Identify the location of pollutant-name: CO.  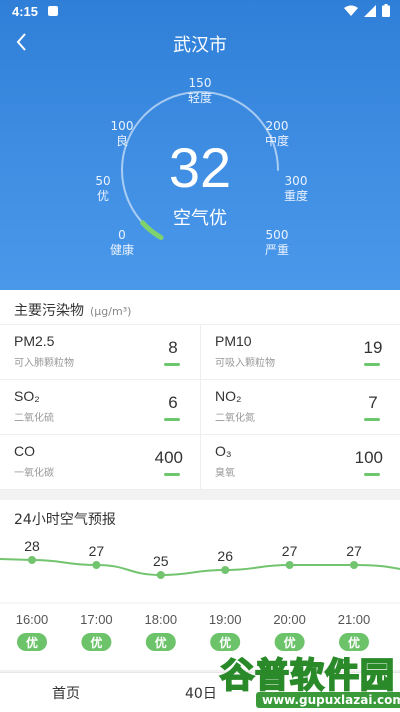
(24, 451).